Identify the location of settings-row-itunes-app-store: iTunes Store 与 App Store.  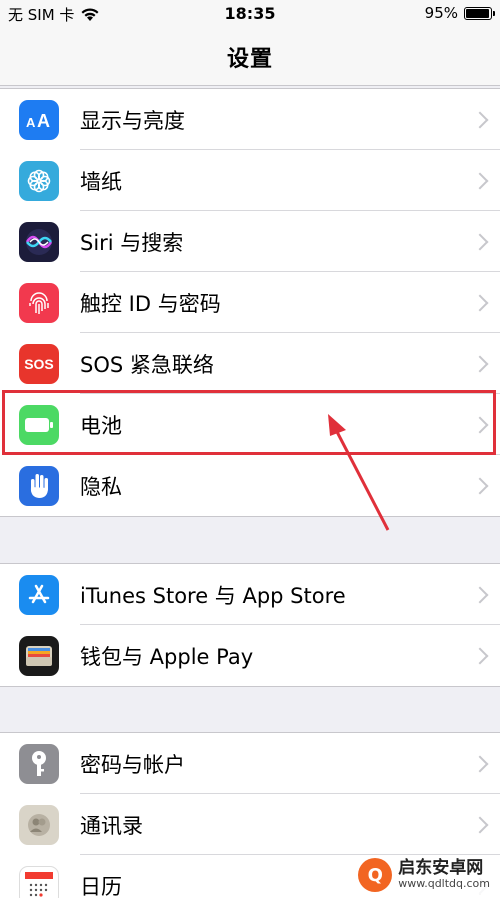
(250, 594).